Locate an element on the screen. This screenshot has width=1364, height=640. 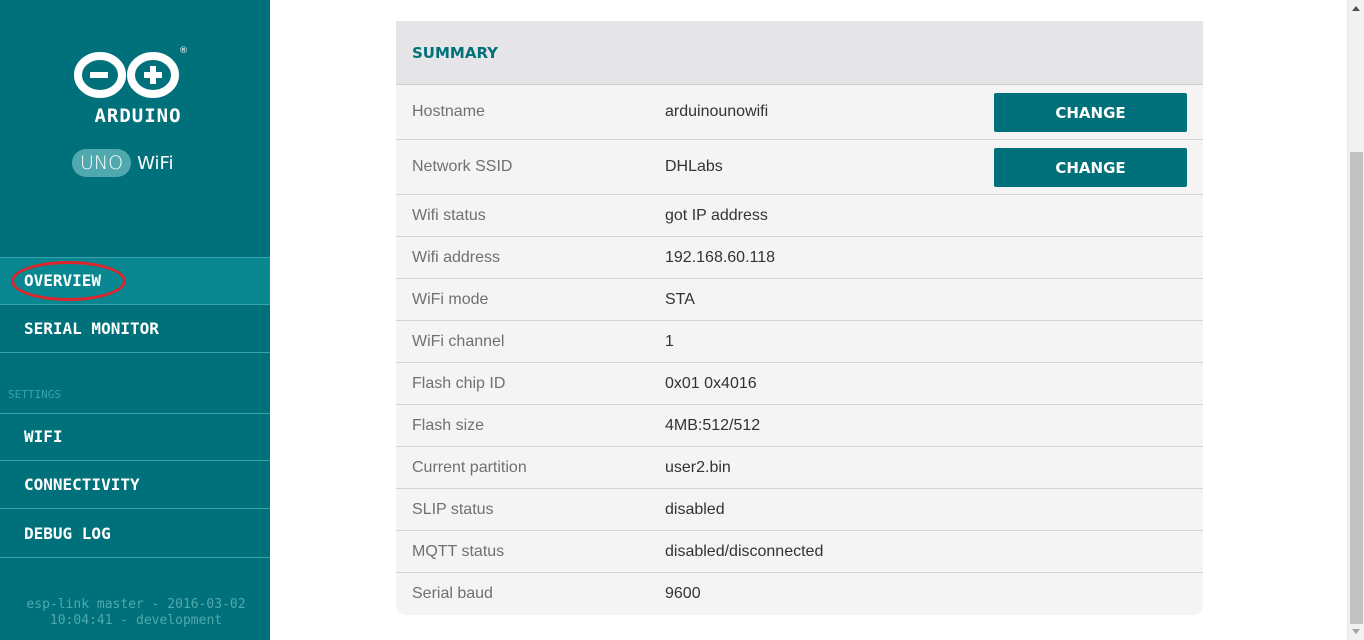
infinity-logo-icon is located at coordinates (126, 75).